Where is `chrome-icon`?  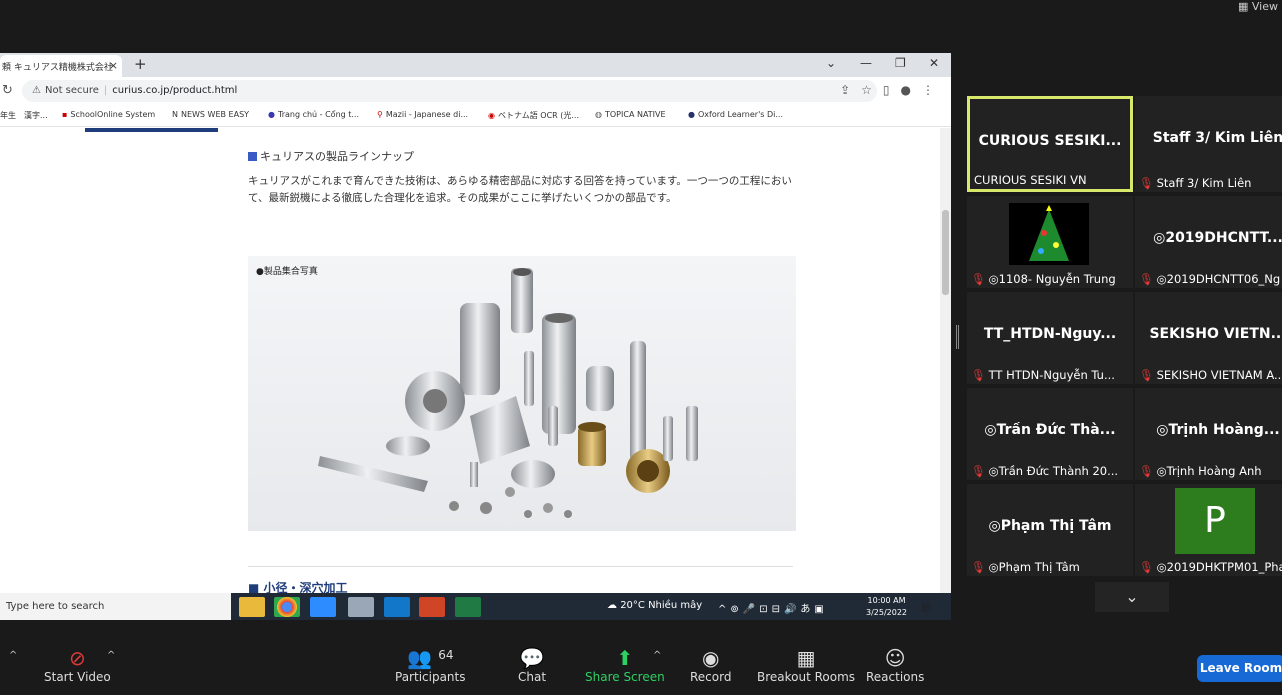 chrome-icon is located at coordinates (287, 607).